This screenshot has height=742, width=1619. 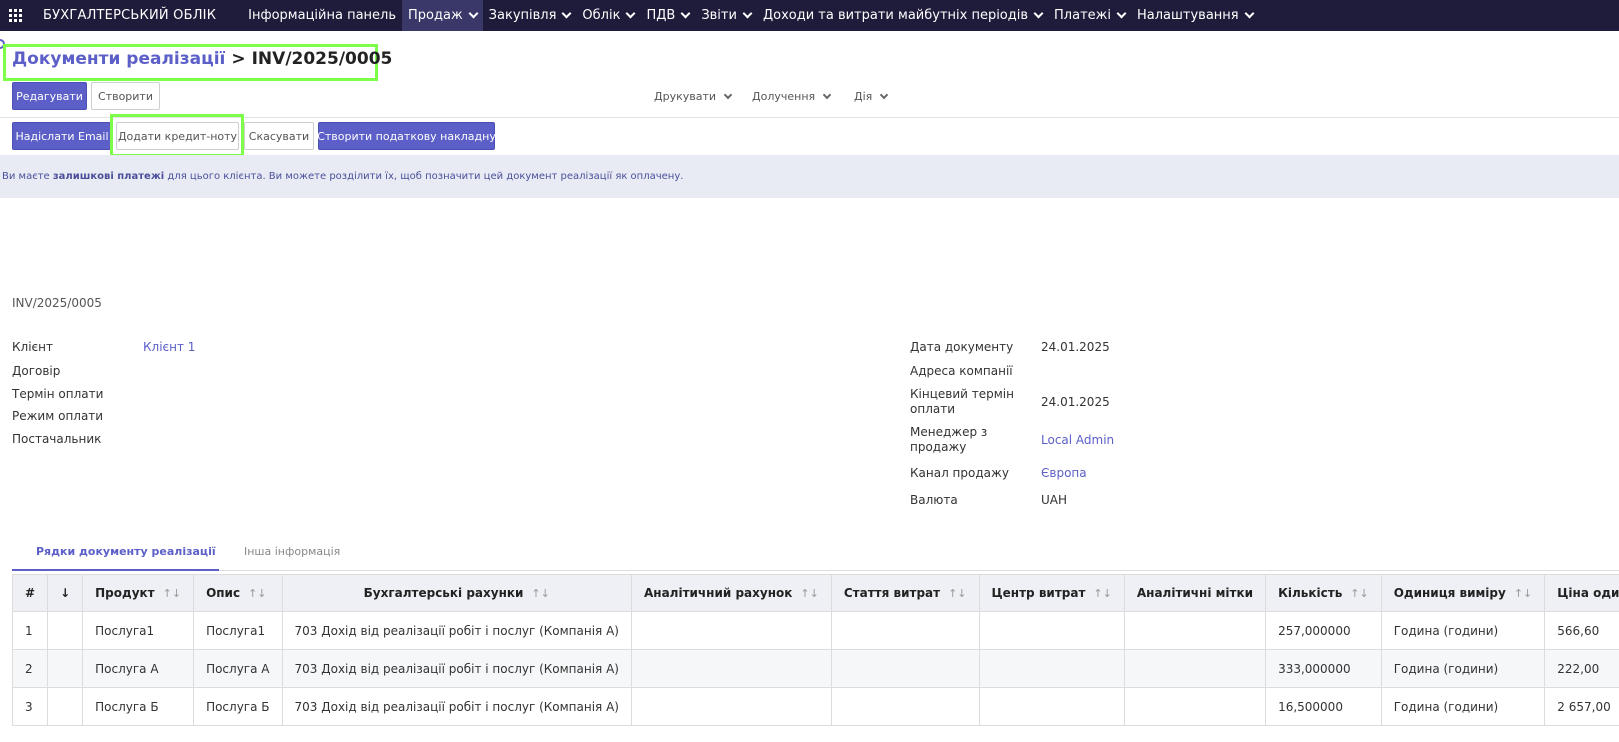 I want to click on sales-channel-value-link: Європа, so click(x=1064, y=473).